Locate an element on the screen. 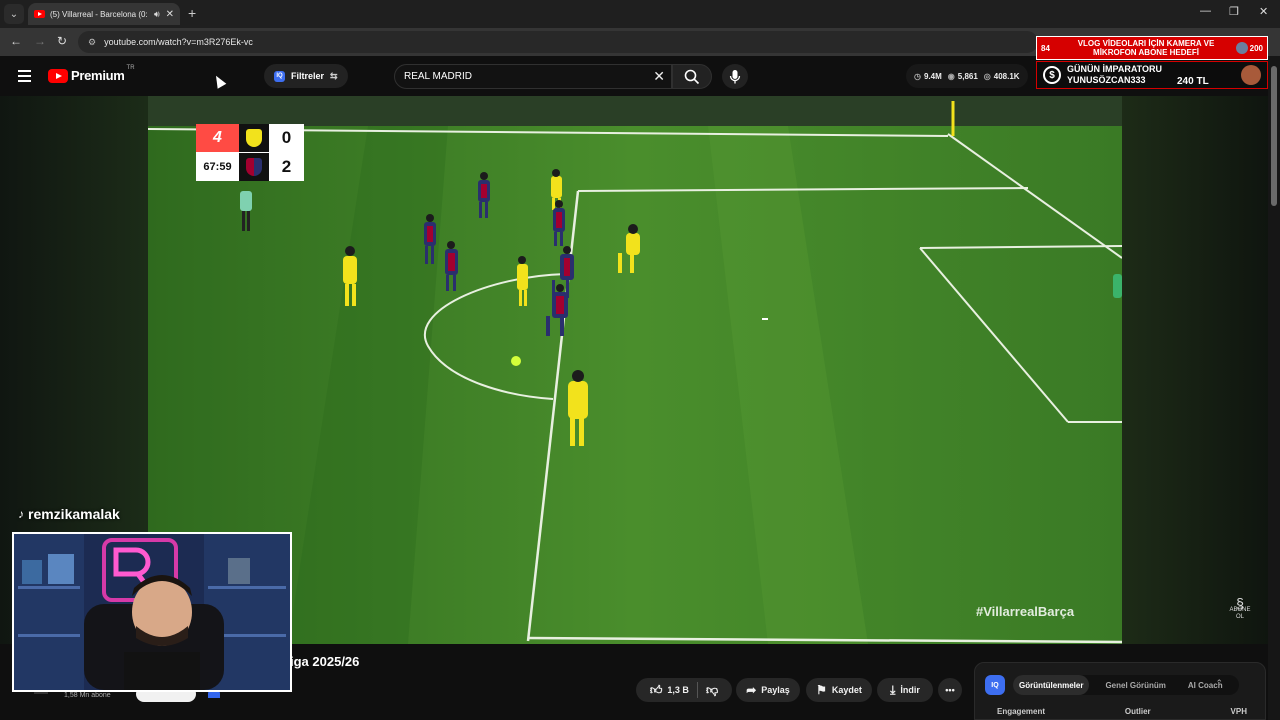 The image size is (1280, 720). home-score: 0 is located at coordinates (286, 137).